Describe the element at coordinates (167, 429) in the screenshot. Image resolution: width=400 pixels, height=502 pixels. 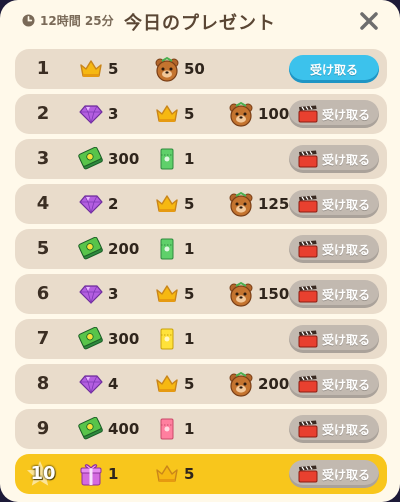
I see `pink-ticket-icon` at that location.